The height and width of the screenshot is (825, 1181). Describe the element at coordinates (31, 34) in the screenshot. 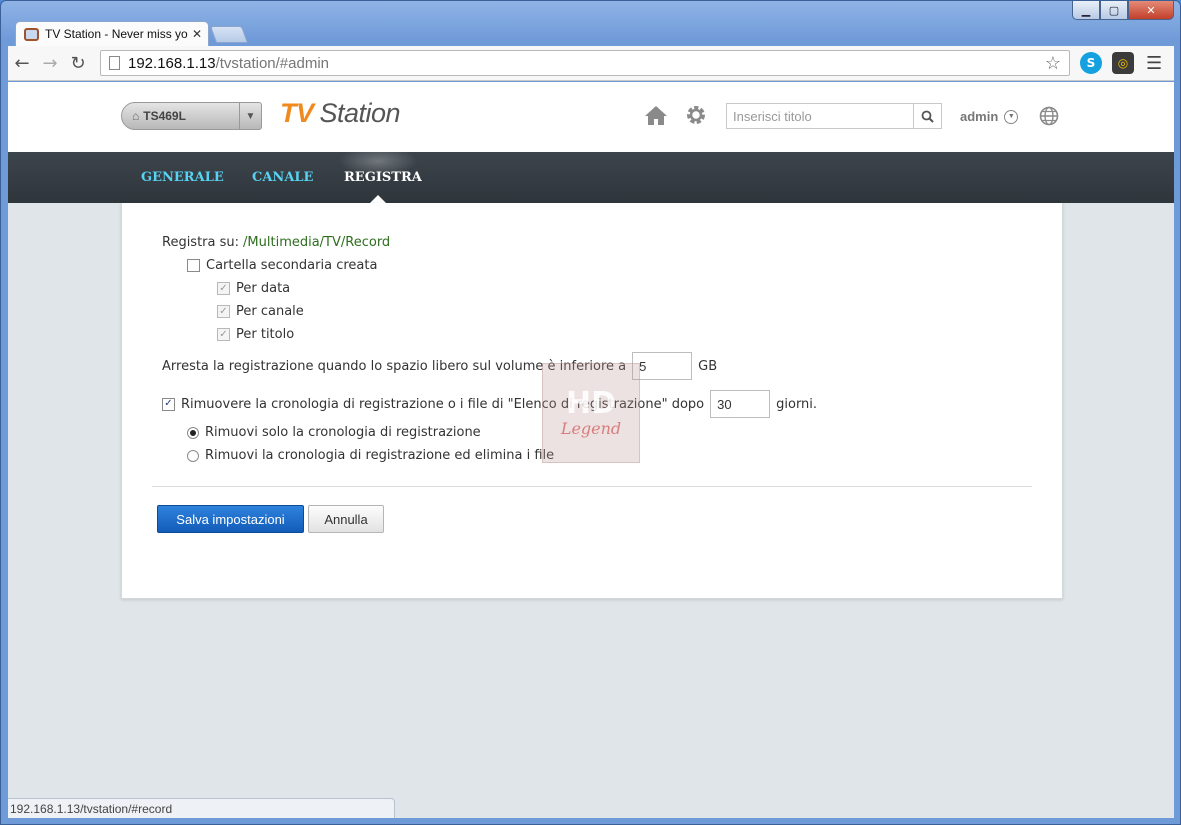

I see `tv-favicon-icon` at that location.